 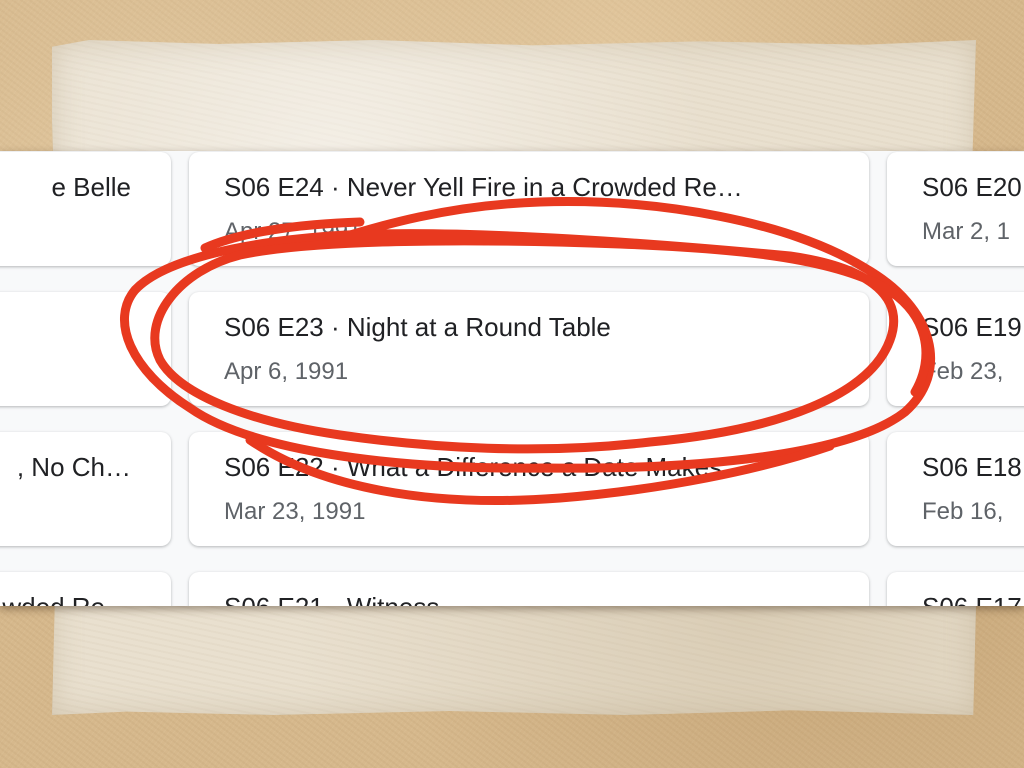 I want to click on episode-title: S06 E19, so click(x=972, y=327).